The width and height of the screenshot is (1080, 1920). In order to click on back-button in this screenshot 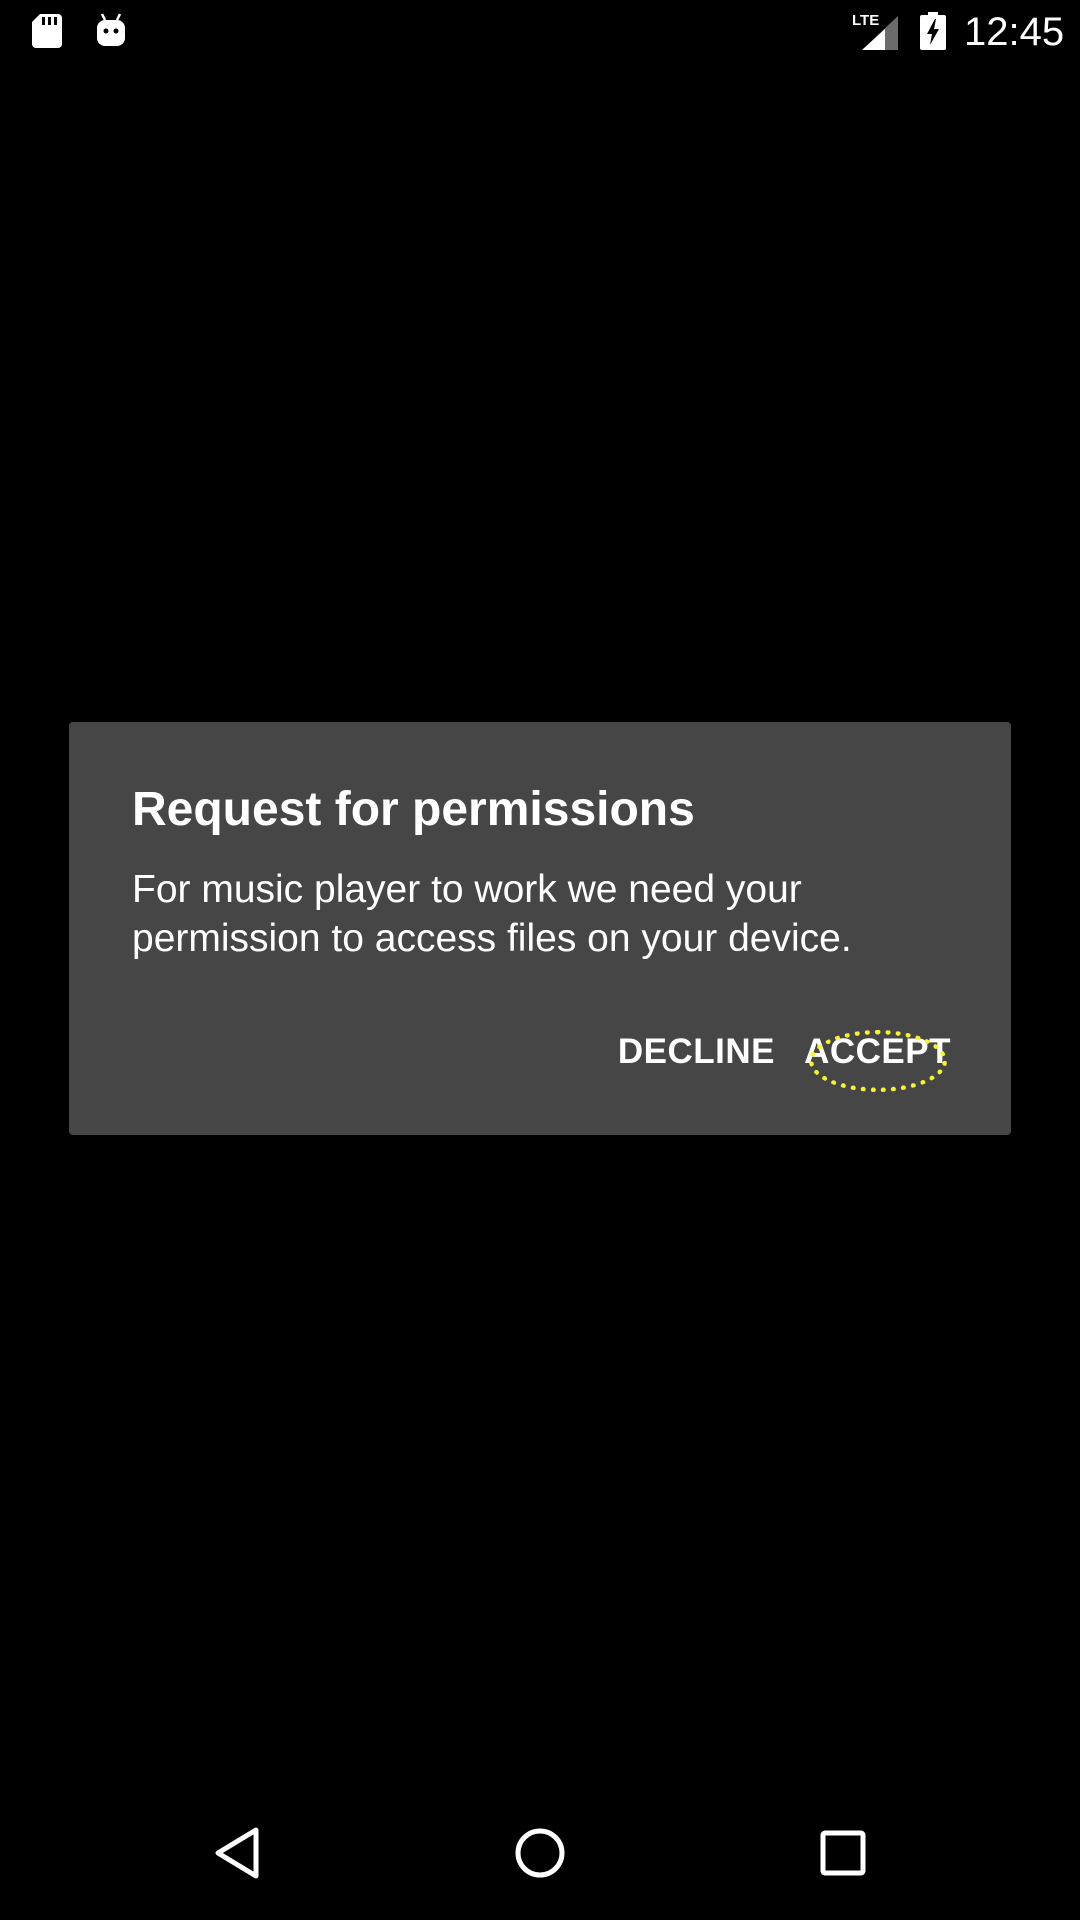, I will do `click(237, 1855)`.